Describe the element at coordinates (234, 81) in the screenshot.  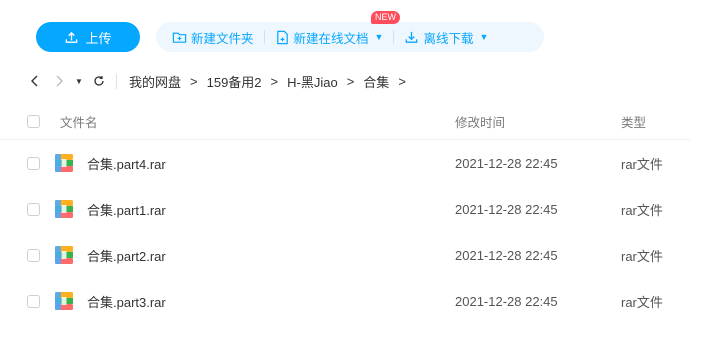
I see `breadcrumb-item: 159备用2` at that location.